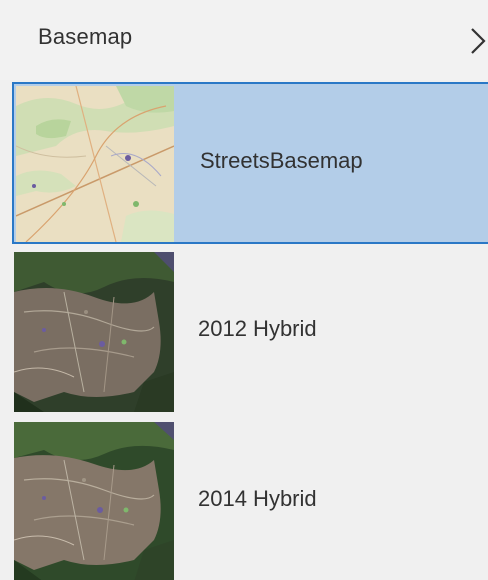 The width and height of the screenshot is (488, 580). Describe the element at coordinates (95, 164) in the screenshot. I see `street-map-thumbnail` at that location.